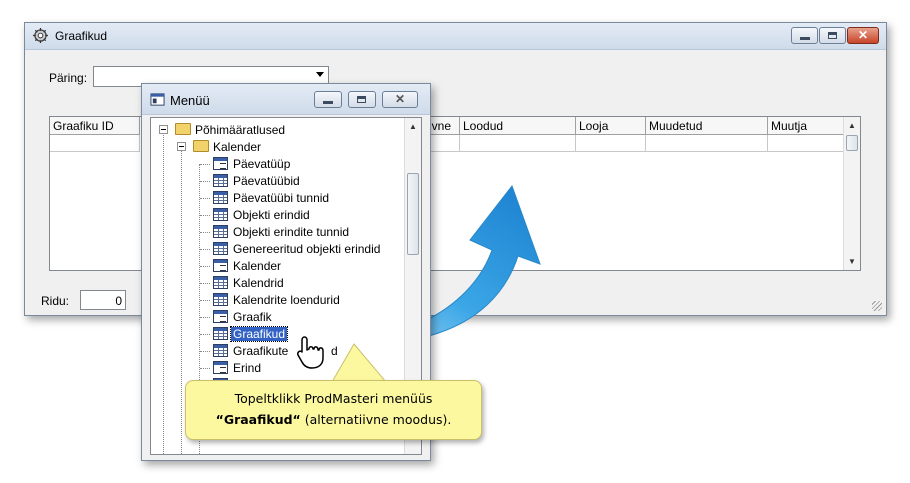 This screenshot has width=910, height=483. I want to click on maximize-icon, so click(361, 99).